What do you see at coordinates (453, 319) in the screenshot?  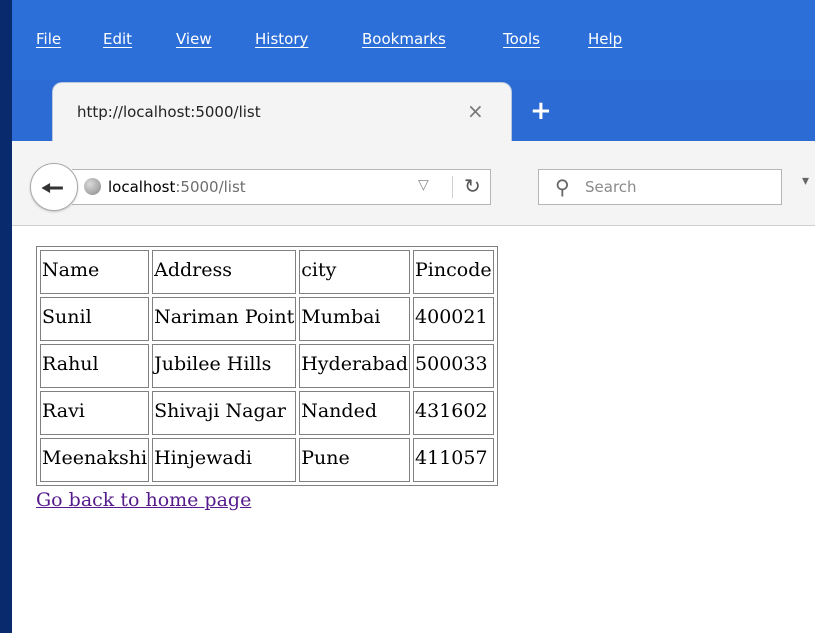 I see `table-cell: 400021` at bounding box center [453, 319].